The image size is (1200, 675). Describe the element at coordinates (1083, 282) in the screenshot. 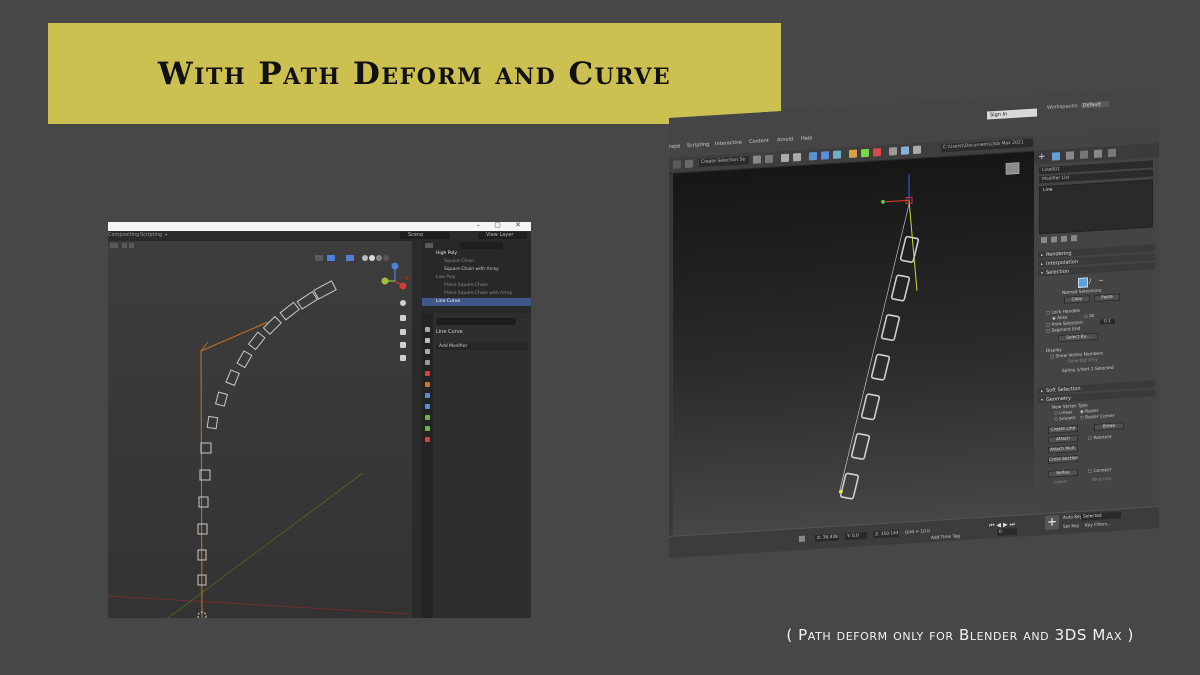

I see `vertex-mode-icon` at that location.